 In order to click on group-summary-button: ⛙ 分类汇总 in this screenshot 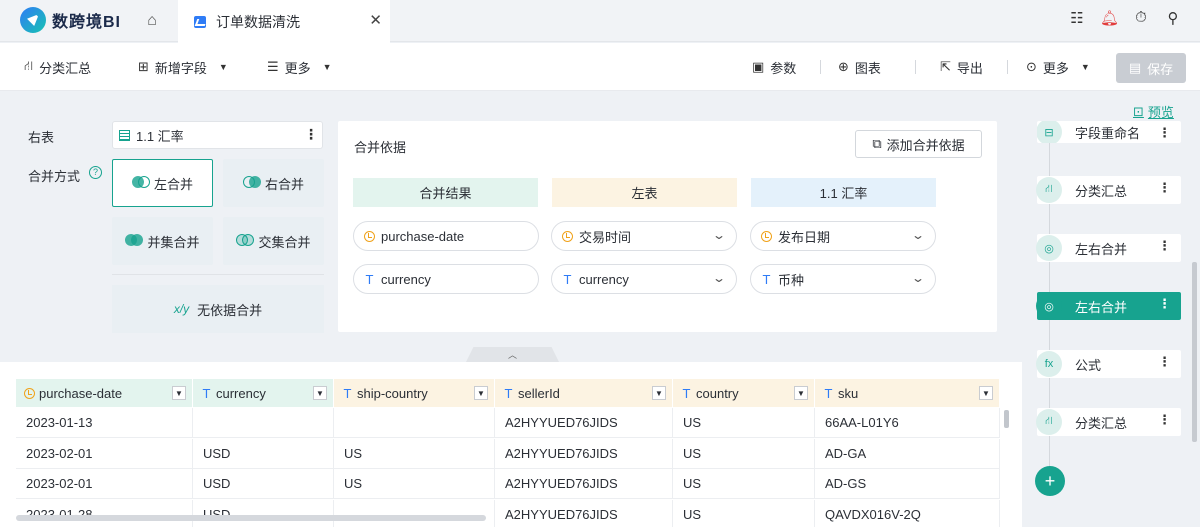, I will do `click(57, 67)`.